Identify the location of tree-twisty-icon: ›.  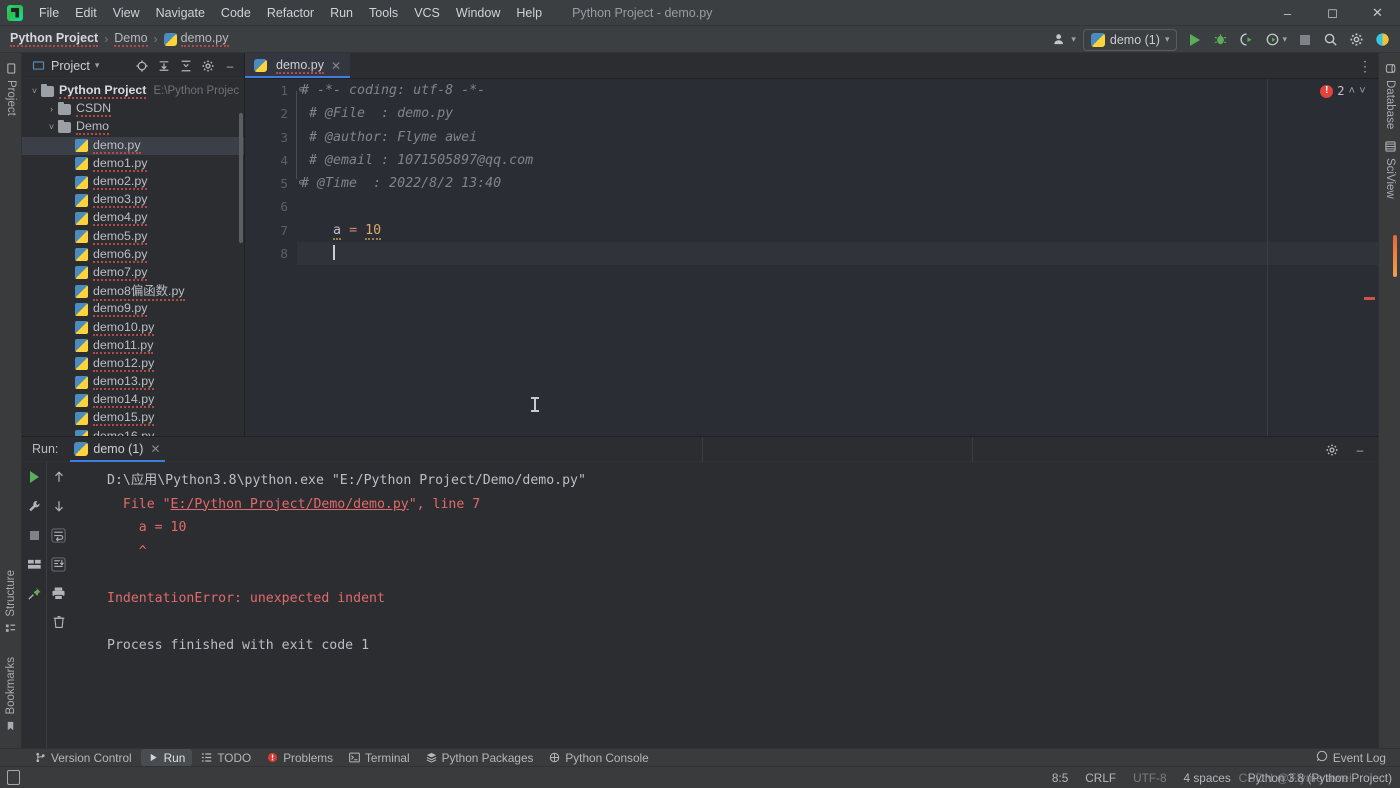
(51, 109).